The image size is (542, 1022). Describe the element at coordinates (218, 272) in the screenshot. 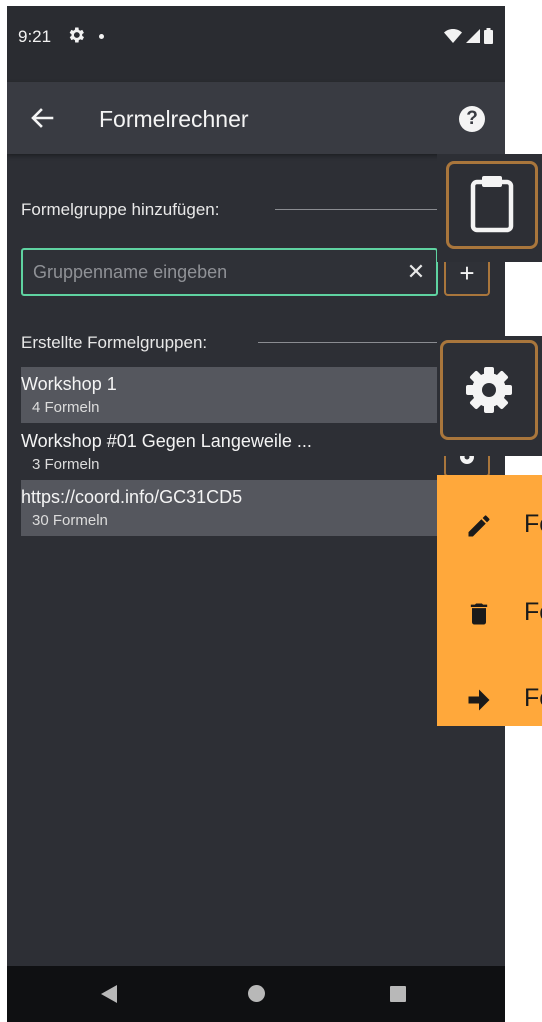

I see `group-name-input` at that location.